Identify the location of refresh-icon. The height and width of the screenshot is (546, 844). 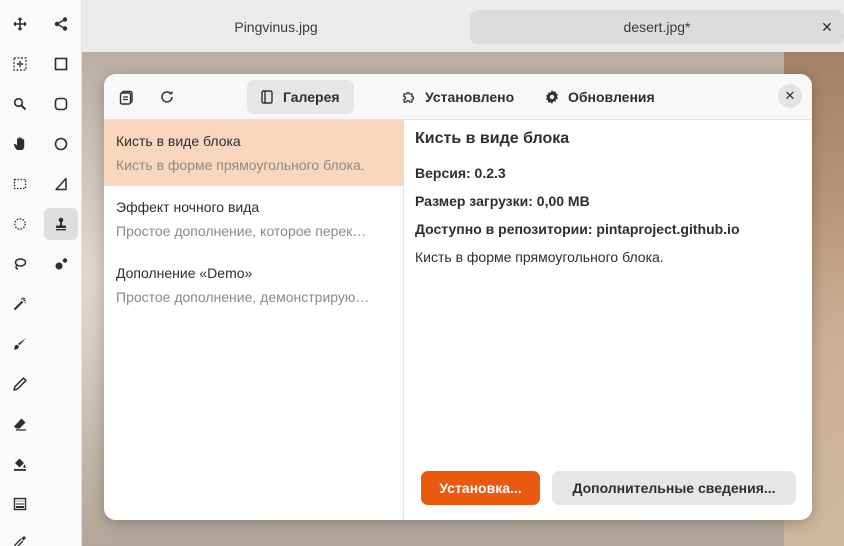
(167, 96).